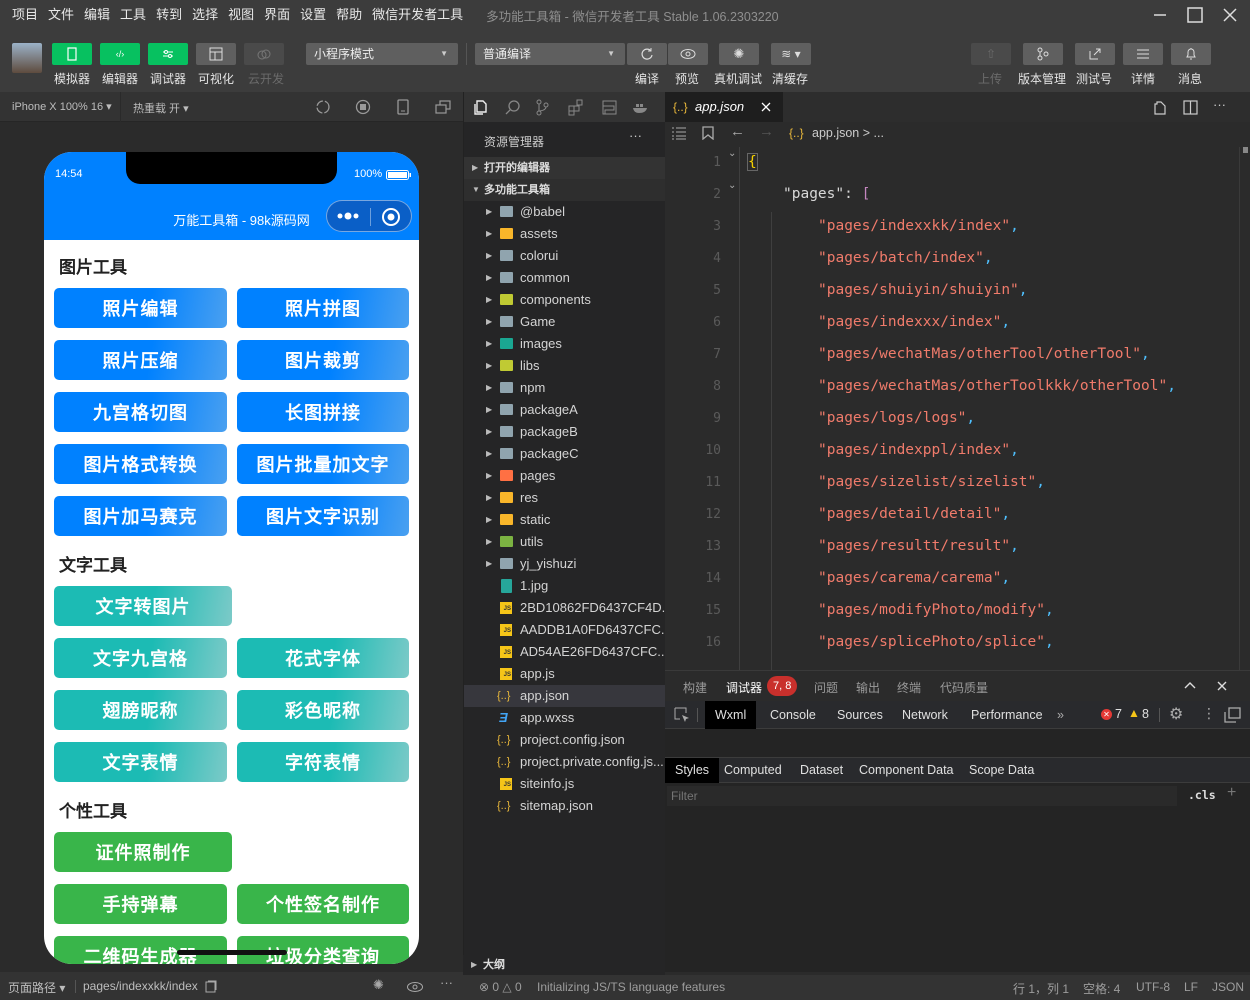 The width and height of the screenshot is (1250, 1000). What do you see at coordinates (565, 300) in the screenshot?
I see `folder-item: ▶ components` at bounding box center [565, 300].